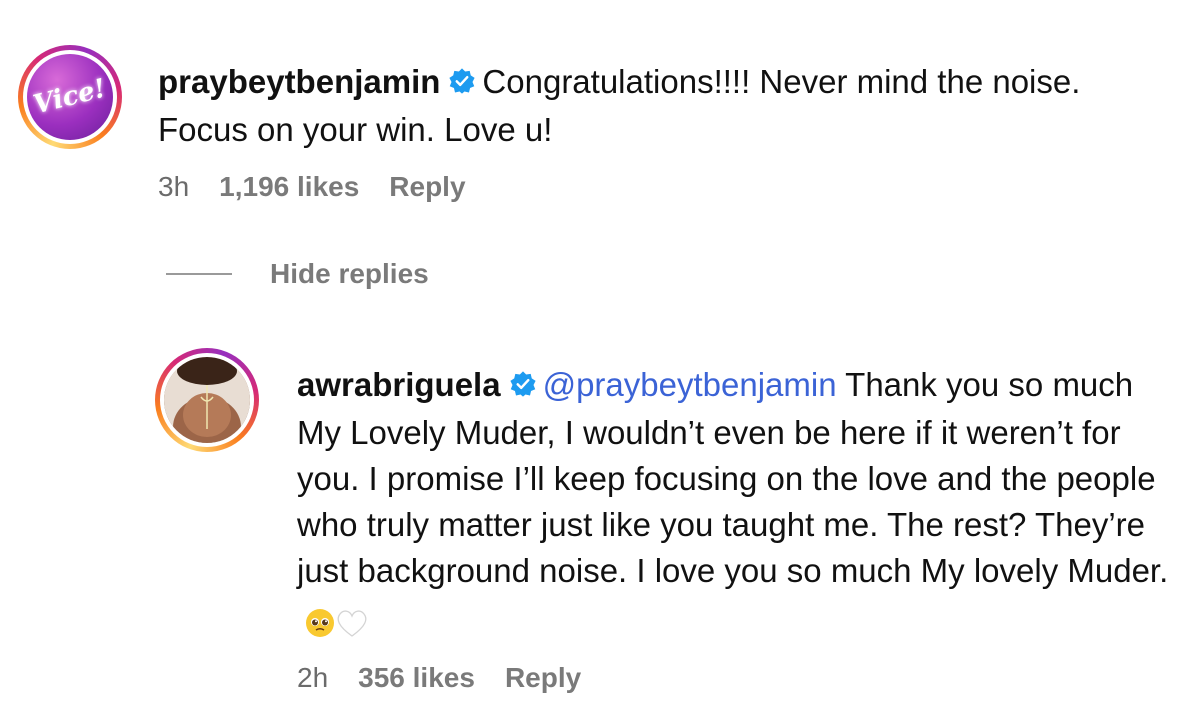  What do you see at coordinates (690, 384) in the screenshot?
I see `mention-link: @praybeytbenjamin` at bounding box center [690, 384].